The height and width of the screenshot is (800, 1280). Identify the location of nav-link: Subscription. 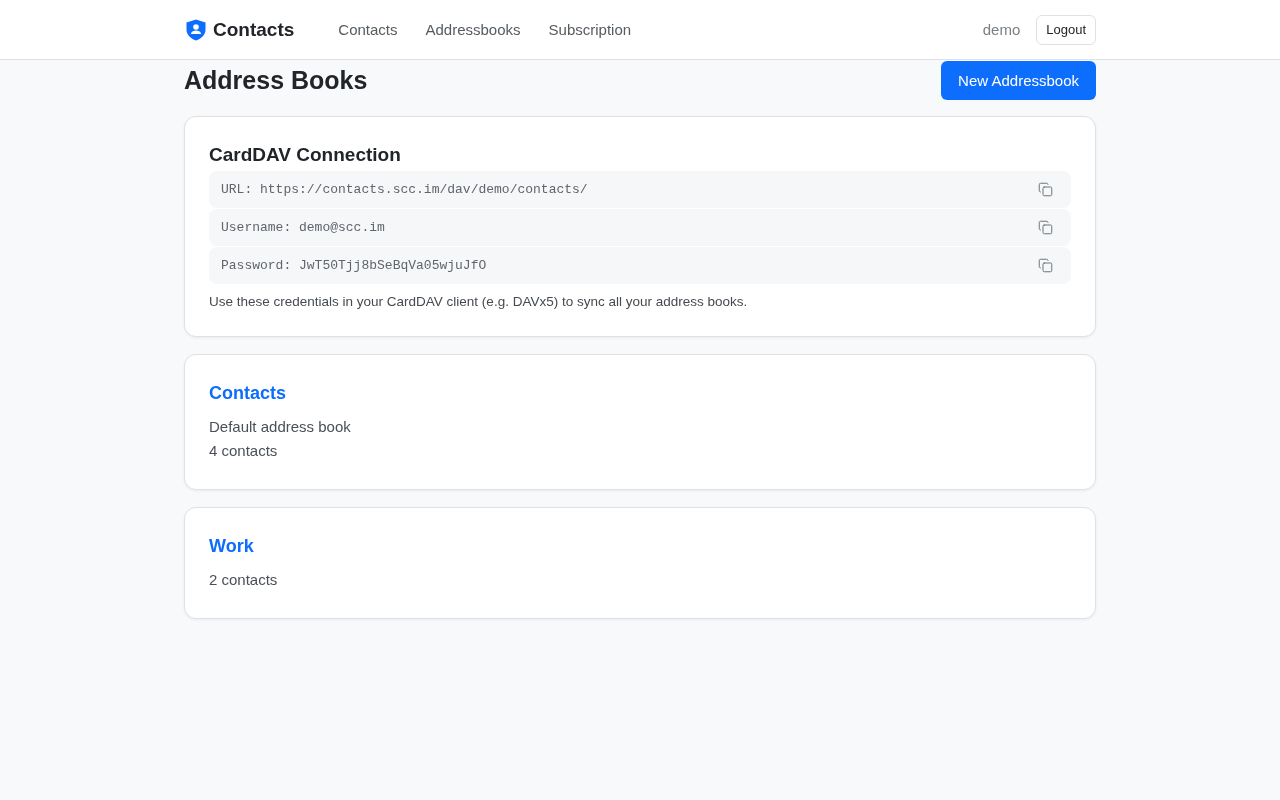
(590, 29).